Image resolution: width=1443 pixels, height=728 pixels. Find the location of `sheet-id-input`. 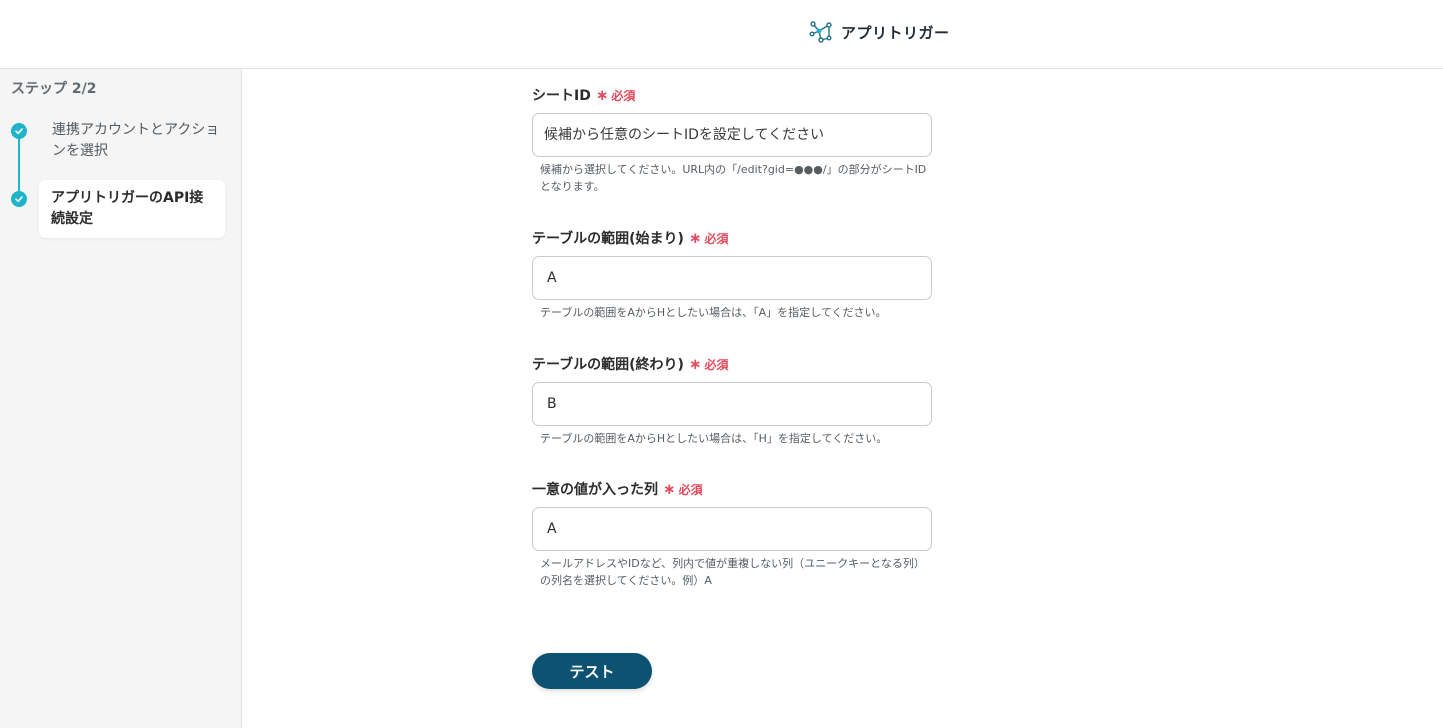

sheet-id-input is located at coordinates (732, 135).